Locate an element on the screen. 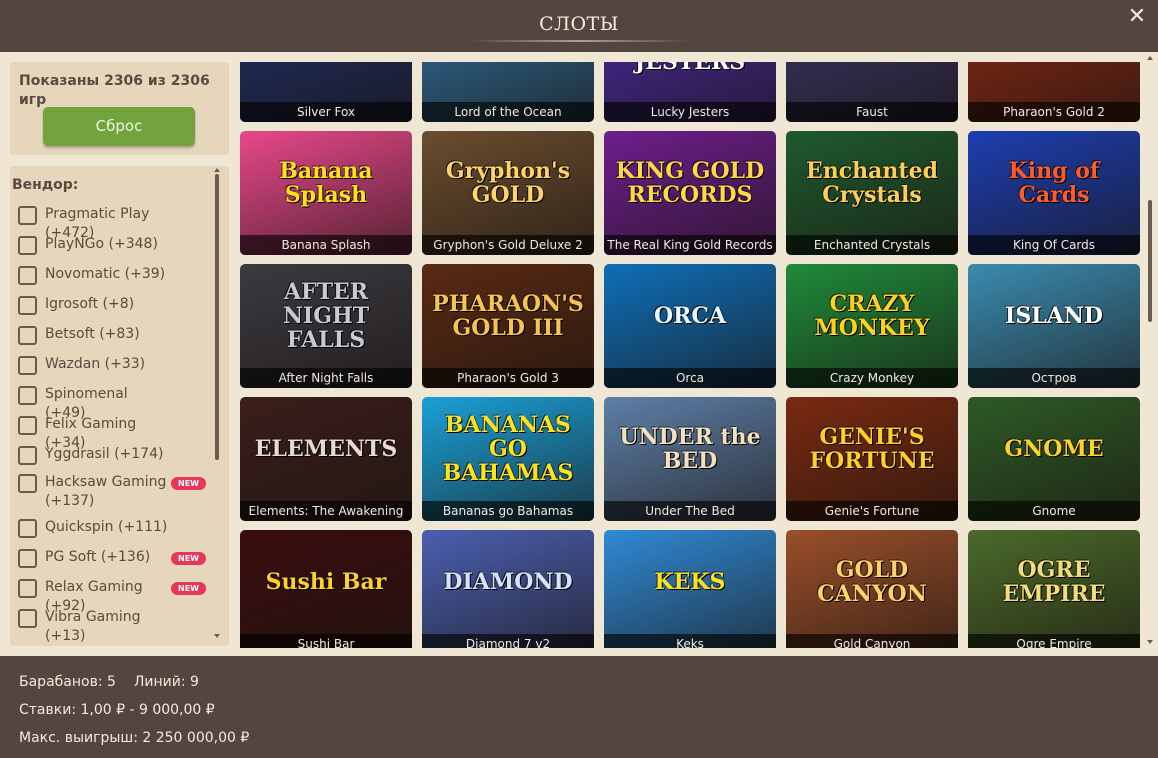 The width and height of the screenshot is (1158, 758). game-artwork: Gryphon's GOLD is located at coordinates (508, 183).